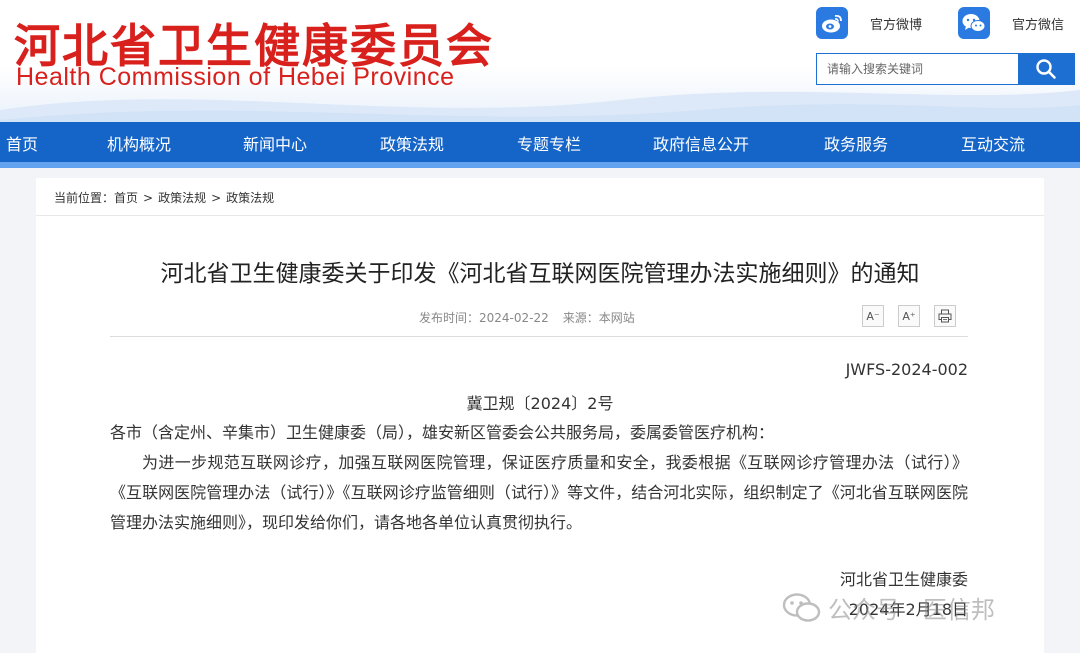  Describe the element at coordinates (139, 145) in the screenshot. I see `nav-item-about: 机构概况` at that location.